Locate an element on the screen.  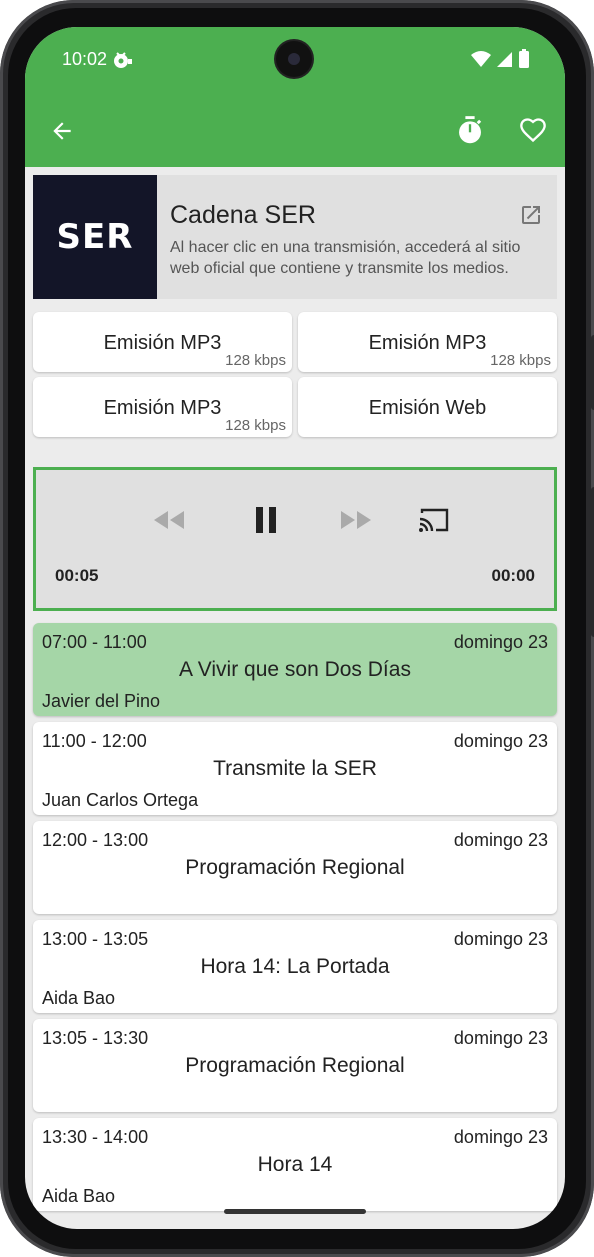
audio-player: 00:05 00:00 is located at coordinates (295, 539).